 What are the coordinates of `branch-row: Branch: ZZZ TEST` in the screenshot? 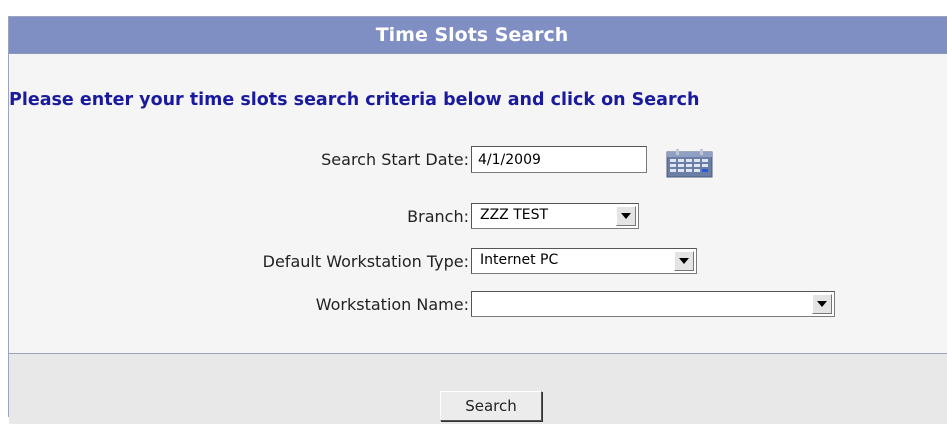 It's located at (478, 217).